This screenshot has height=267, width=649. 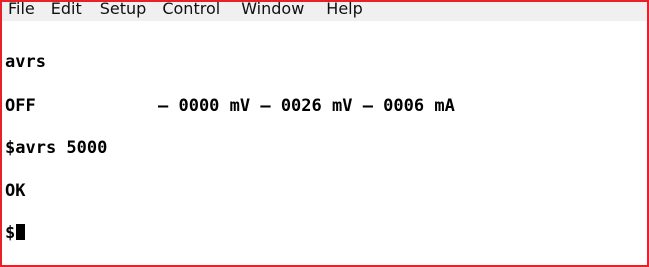 What do you see at coordinates (270, 11) in the screenshot?
I see `menu-window: Window` at bounding box center [270, 11].